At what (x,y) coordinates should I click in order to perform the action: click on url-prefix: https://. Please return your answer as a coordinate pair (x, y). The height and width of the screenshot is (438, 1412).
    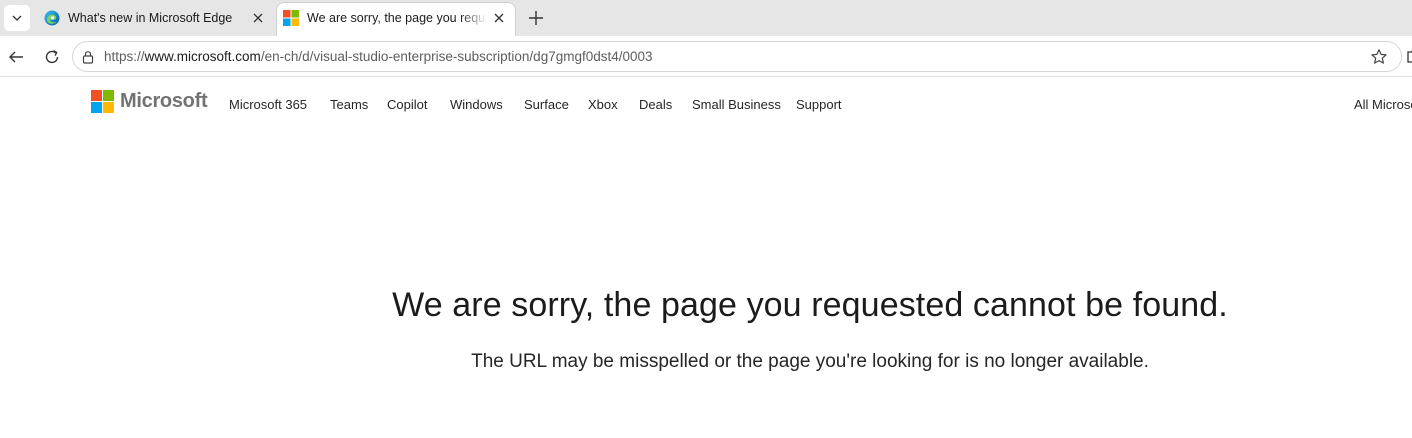
    Looking at the image, I should click on (124, 56).